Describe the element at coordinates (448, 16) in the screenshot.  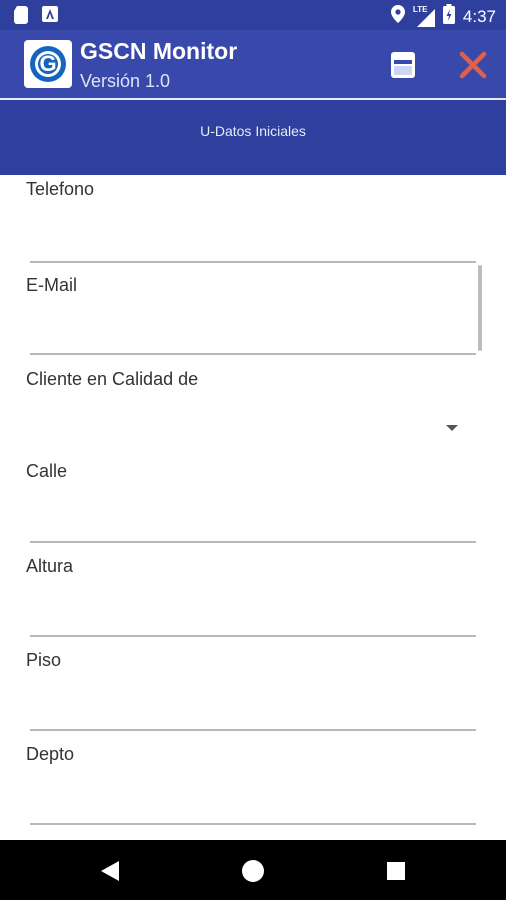
I see `battery-icon` at that location.